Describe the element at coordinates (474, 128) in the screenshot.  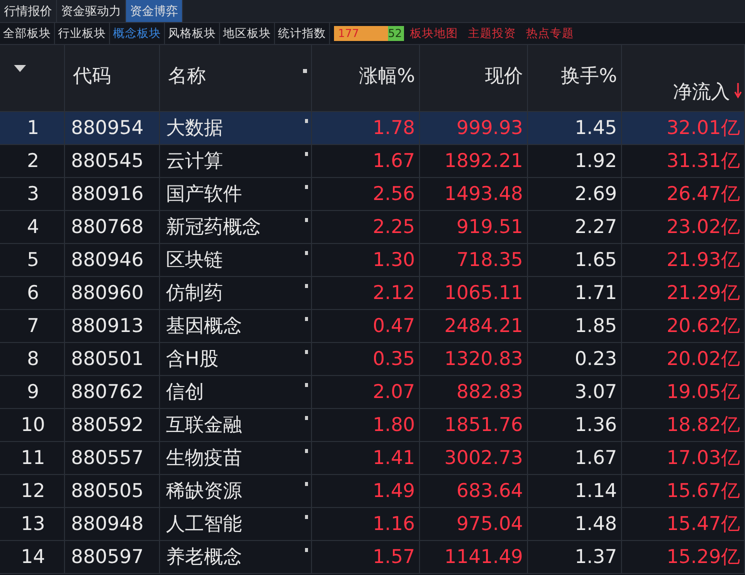
I see `table-cell: 999.93` at that location.